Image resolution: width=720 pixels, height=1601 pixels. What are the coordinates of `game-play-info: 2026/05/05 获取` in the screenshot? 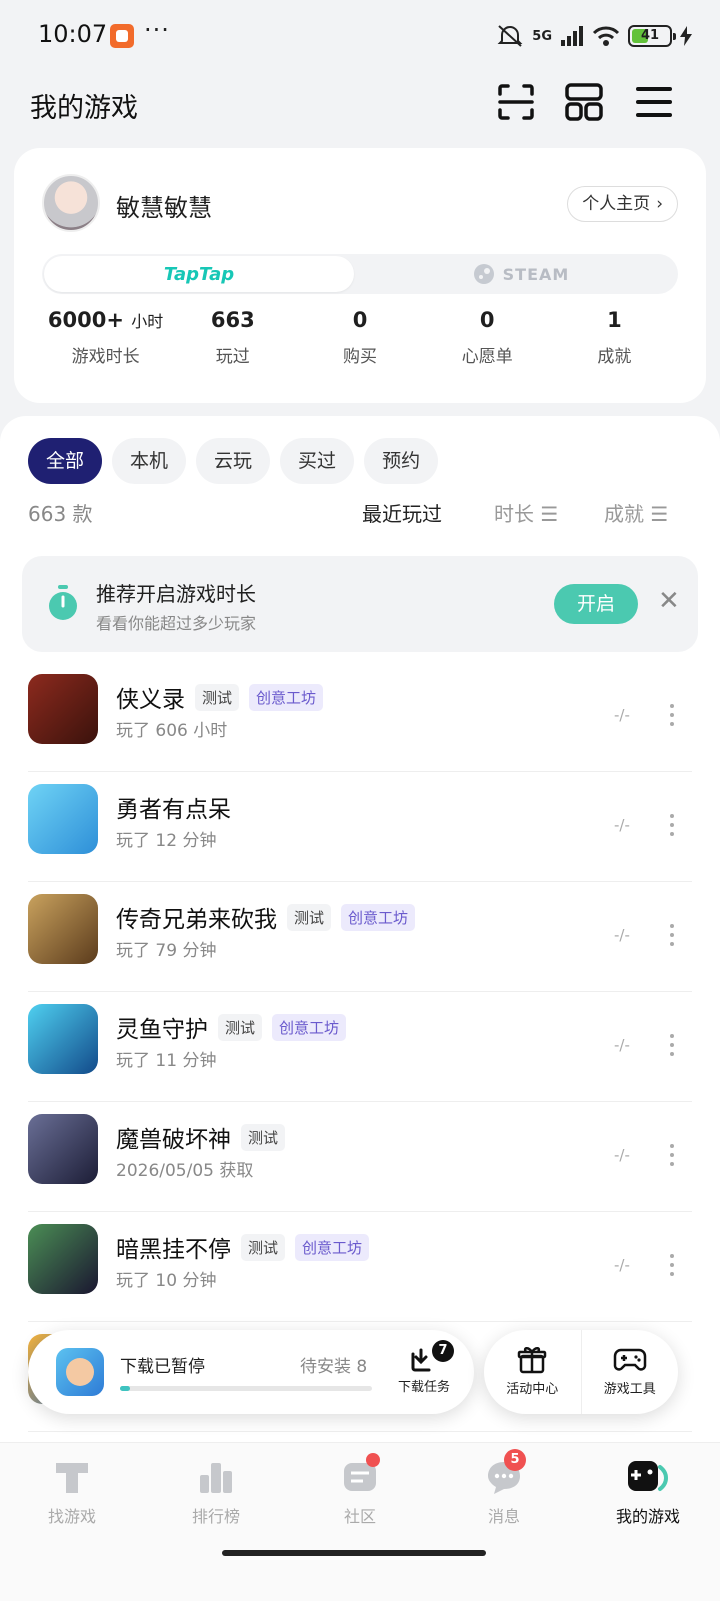 It's located at (185, 1171).